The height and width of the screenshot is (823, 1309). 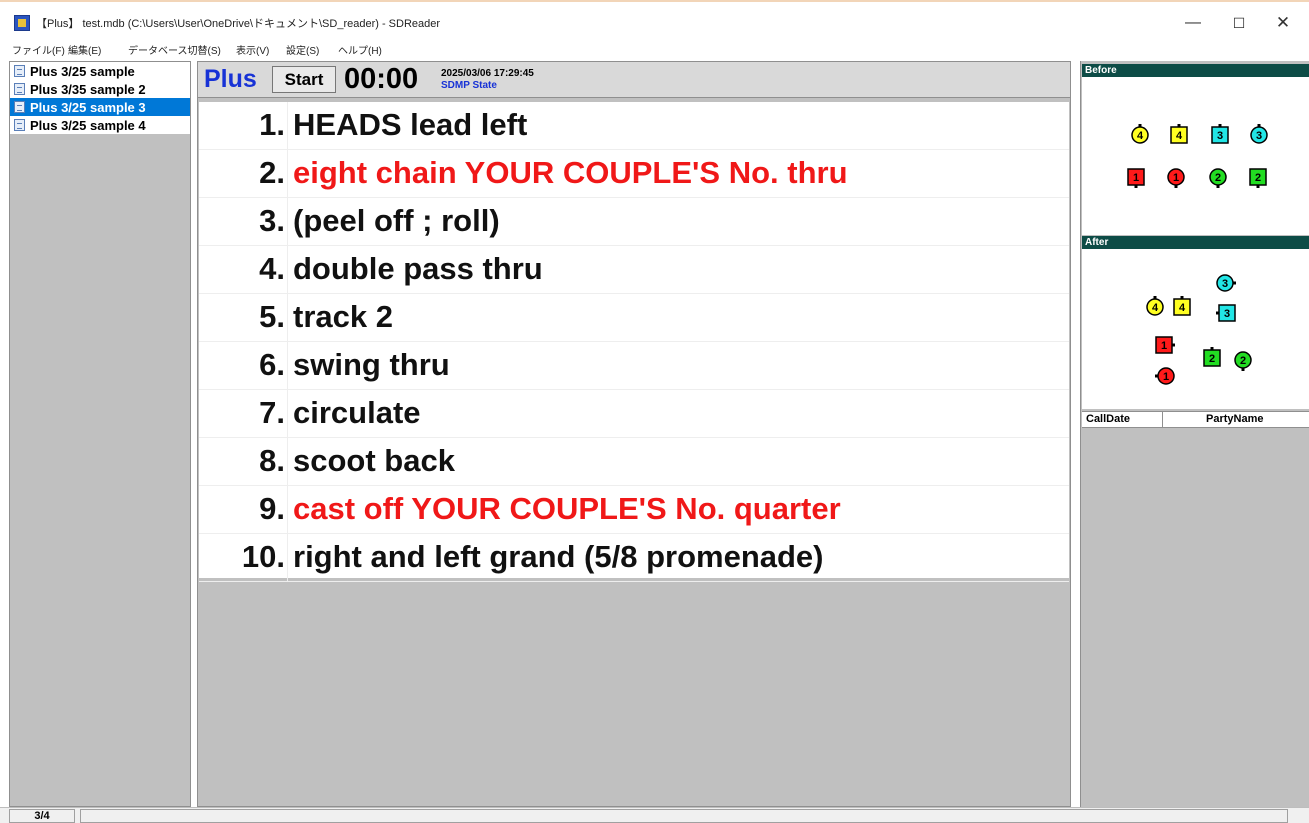 I want to click on boy-dancer-4: 4, so click(x=1179, y=134).